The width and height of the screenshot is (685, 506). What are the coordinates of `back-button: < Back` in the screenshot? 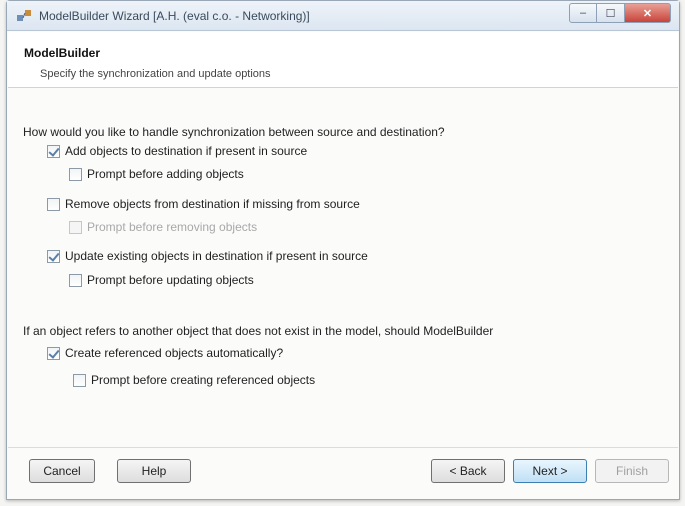 It's located at (468, 471).